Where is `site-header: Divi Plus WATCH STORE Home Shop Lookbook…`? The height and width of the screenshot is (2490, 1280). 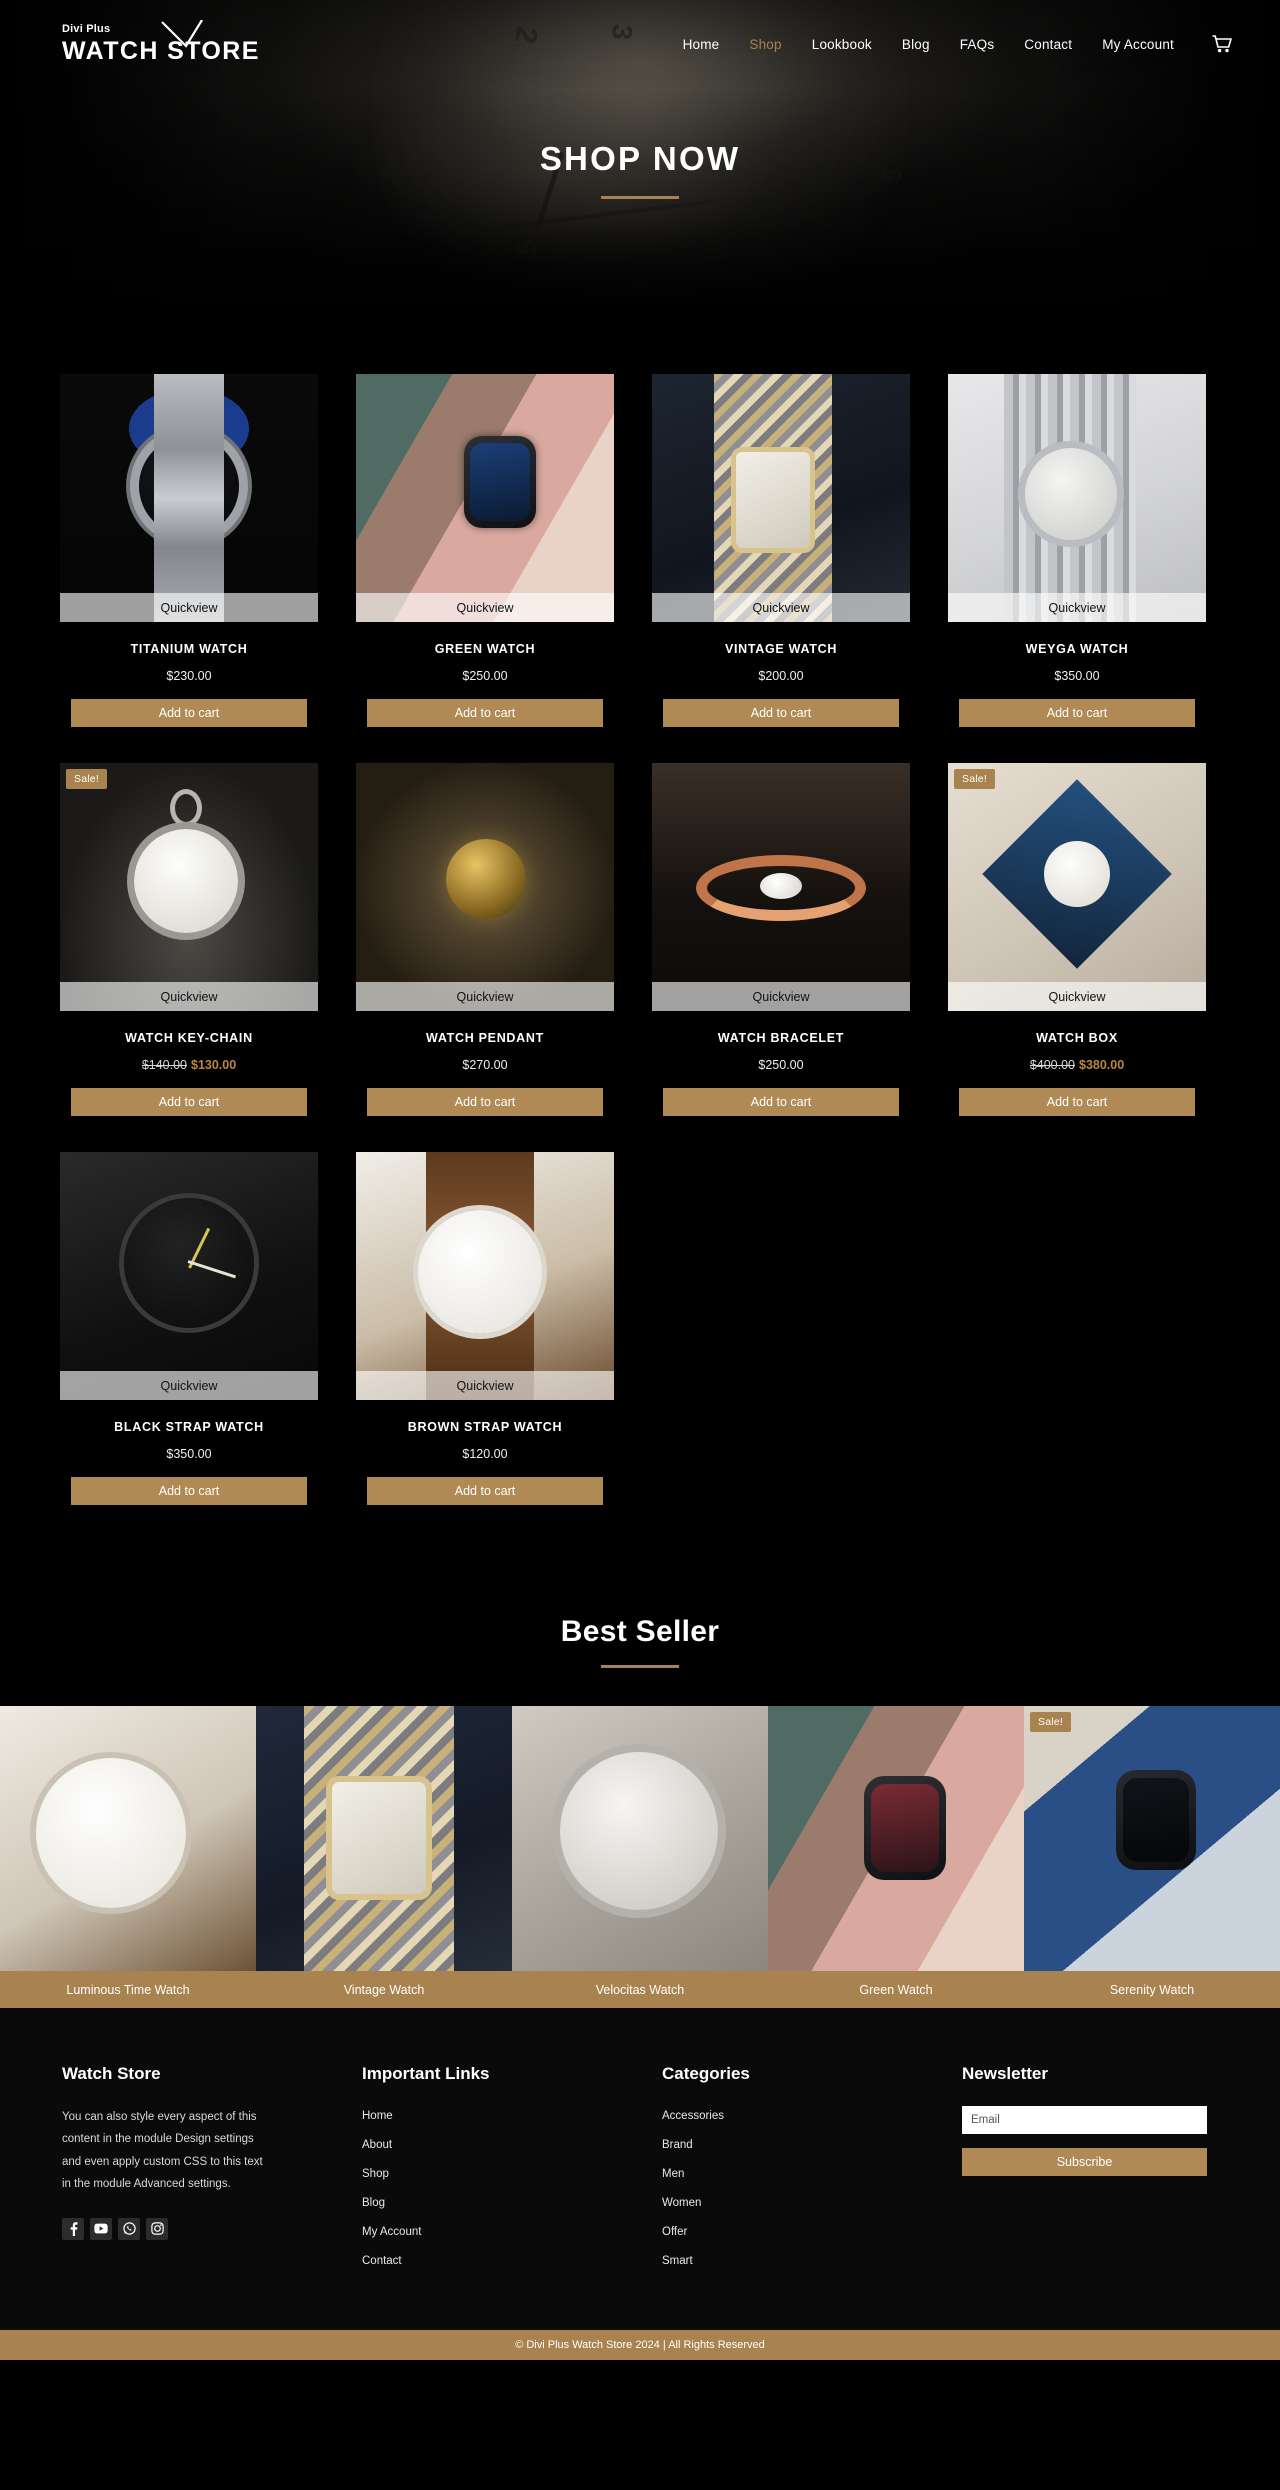 site-header: Divi Plus WATCH STORE Home Shop Lookbook… is located at coordinates (640, 44).